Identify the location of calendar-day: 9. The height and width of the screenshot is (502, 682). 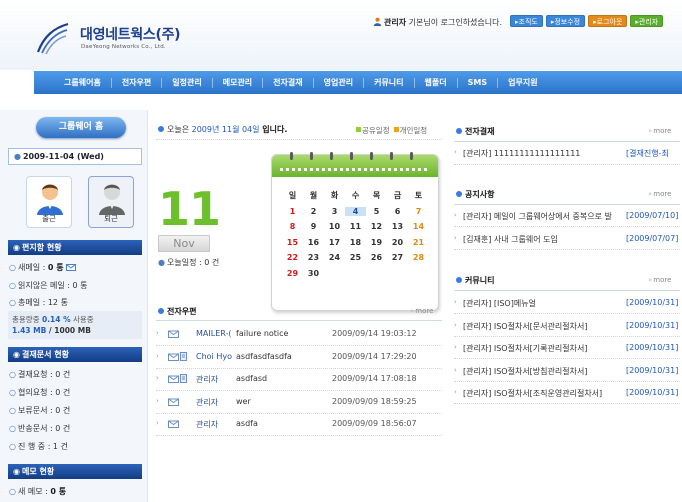
(313, 226).